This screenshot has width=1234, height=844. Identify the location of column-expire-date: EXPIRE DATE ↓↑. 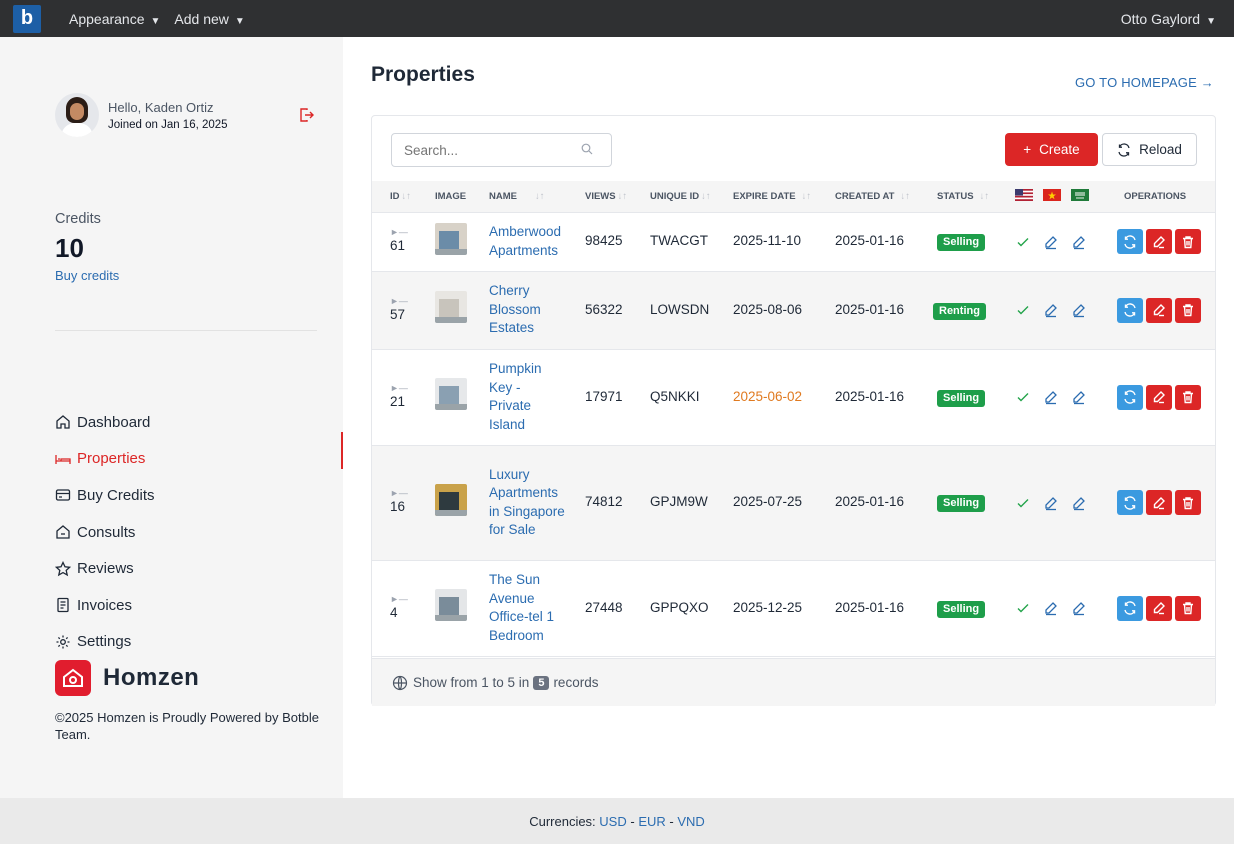
(766, 197).